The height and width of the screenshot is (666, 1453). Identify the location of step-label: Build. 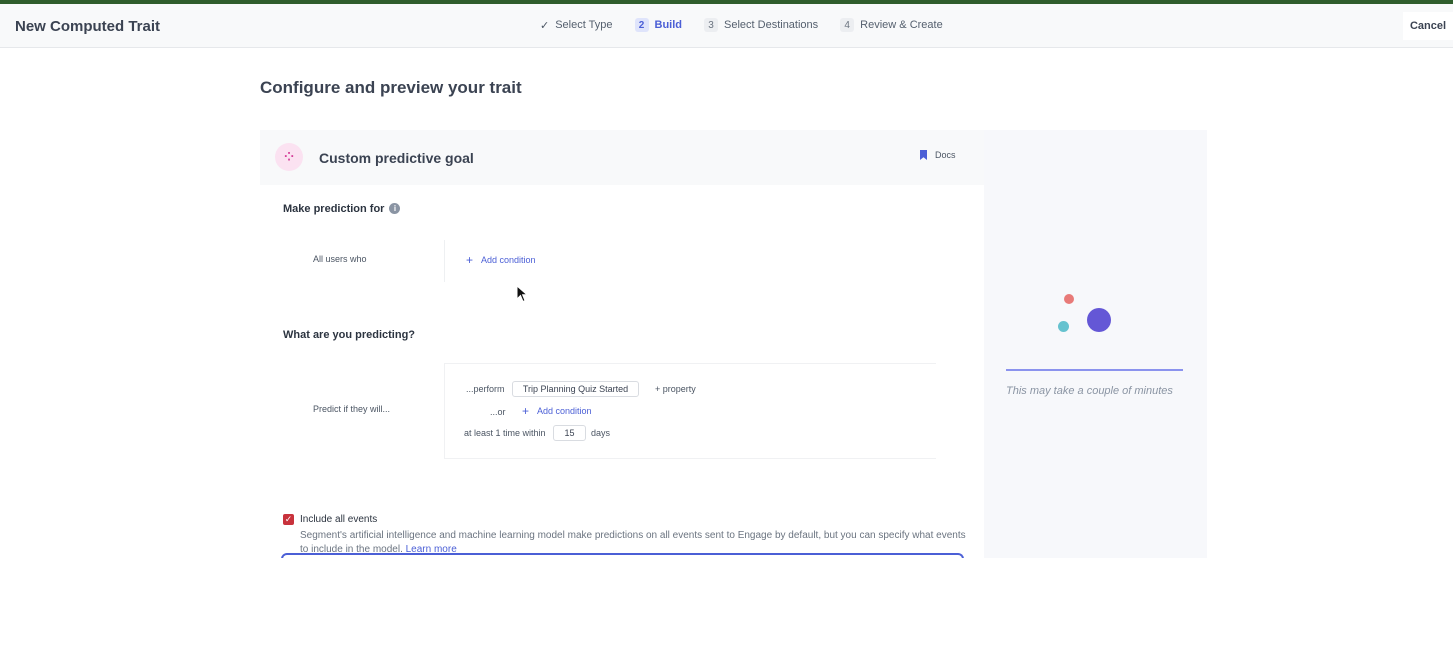
(668, 25).